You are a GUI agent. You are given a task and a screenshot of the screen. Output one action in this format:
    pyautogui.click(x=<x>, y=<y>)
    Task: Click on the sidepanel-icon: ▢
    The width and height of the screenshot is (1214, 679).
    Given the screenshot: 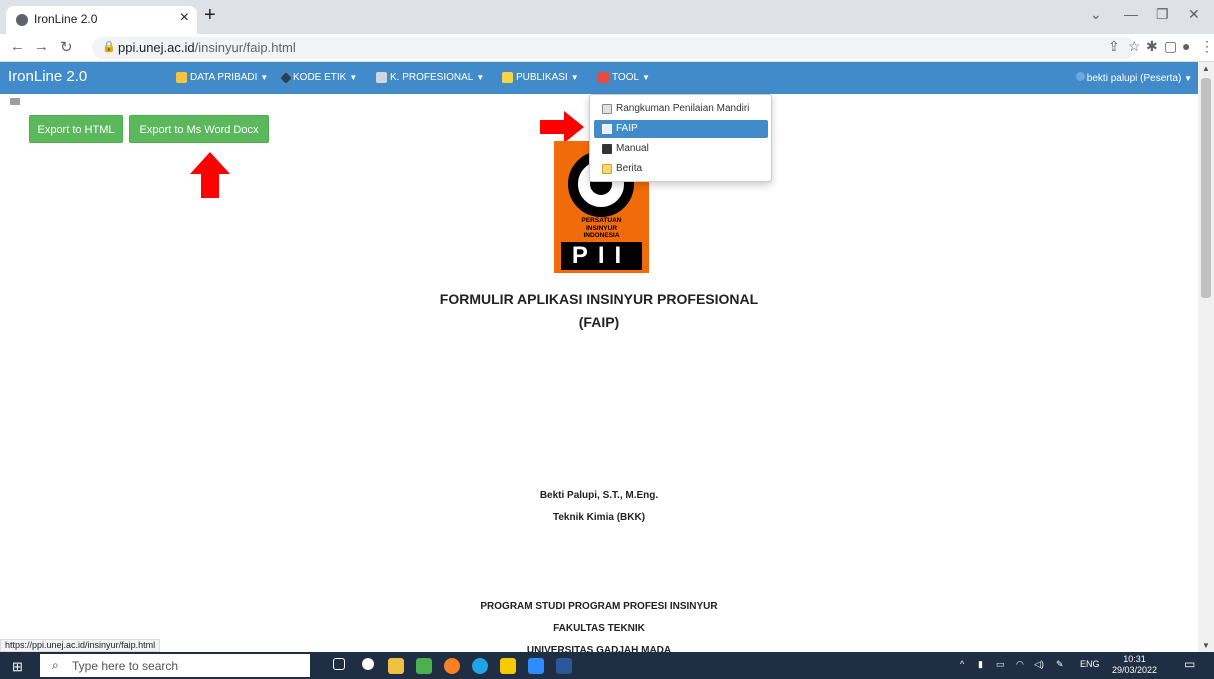 What is the action you would take?
    pyautogui.click(x=1170, y=46)
    